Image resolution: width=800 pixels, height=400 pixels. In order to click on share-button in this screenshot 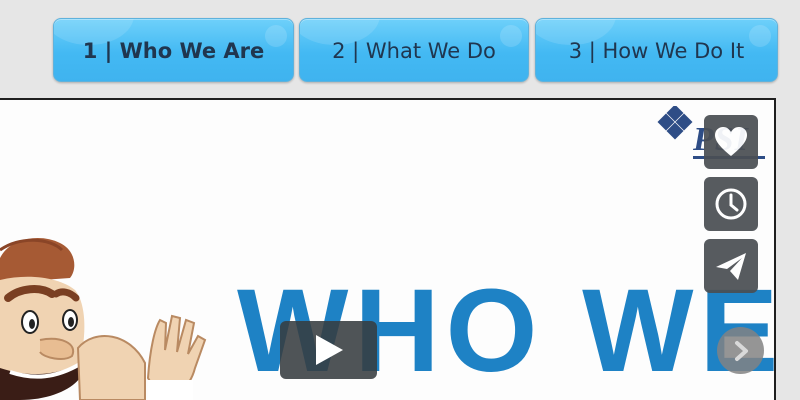, I will do `click(731, 266)`.